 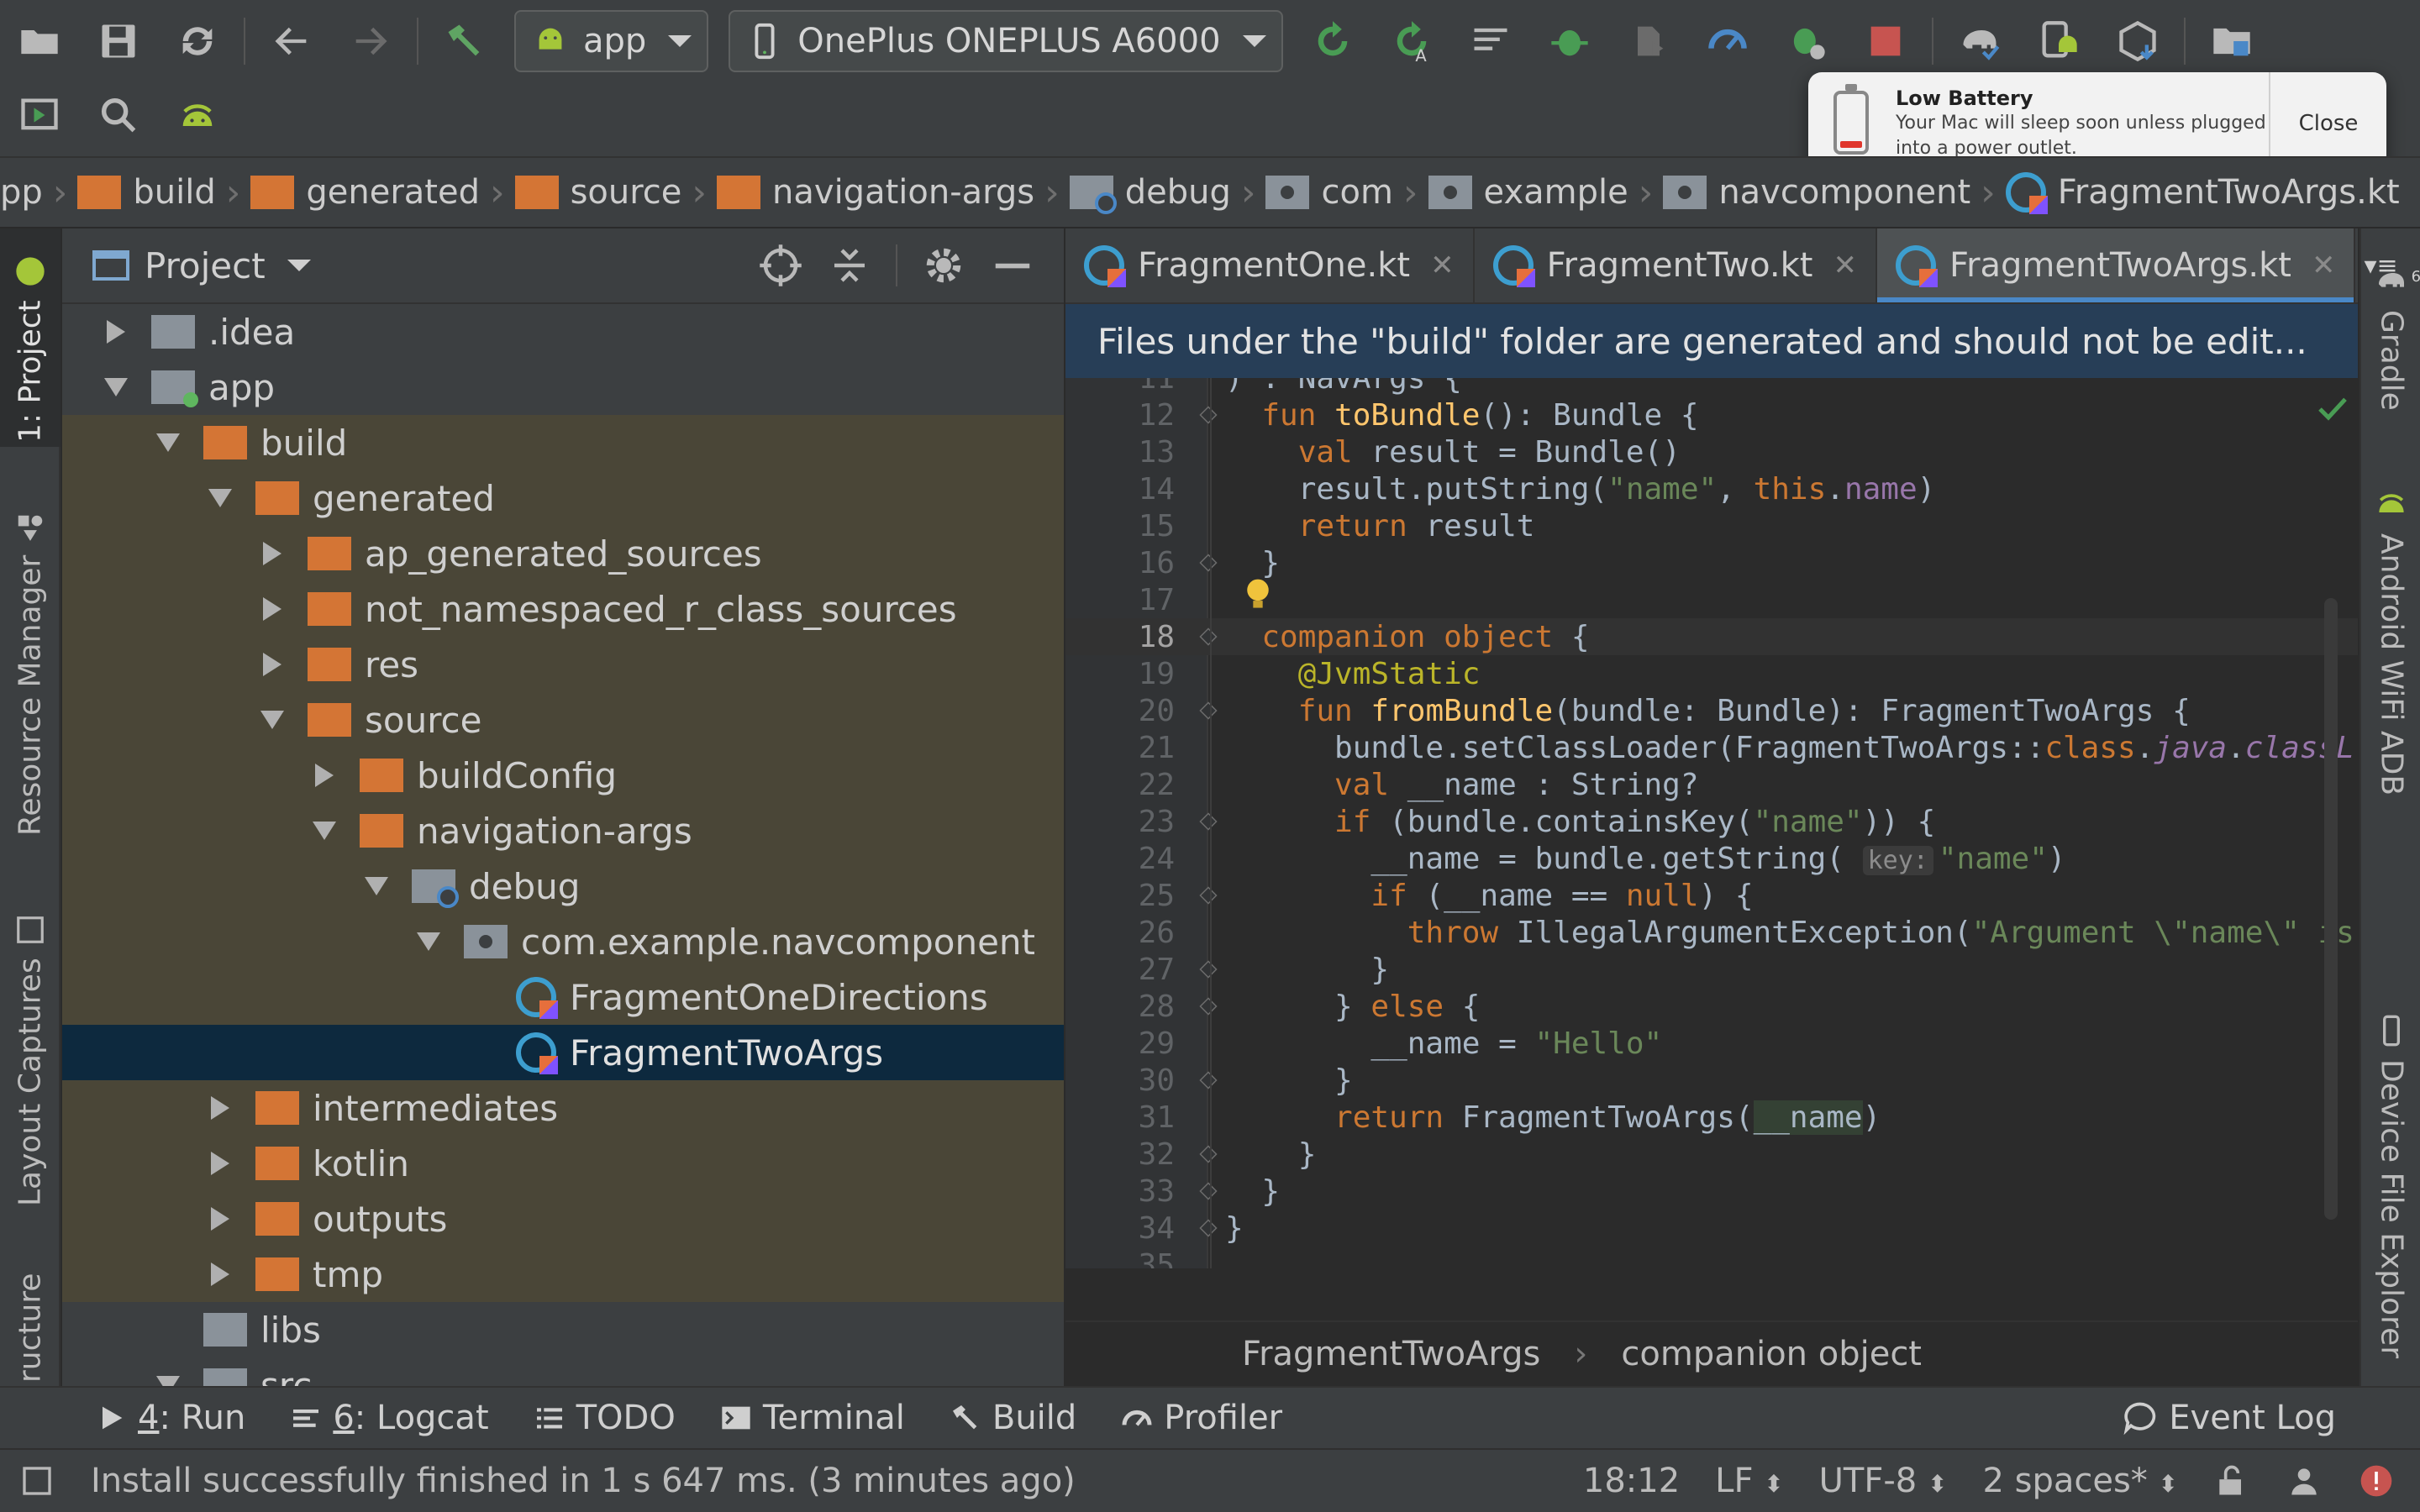 I want to click on unlock-icon, so click(x=2231, y=1480).